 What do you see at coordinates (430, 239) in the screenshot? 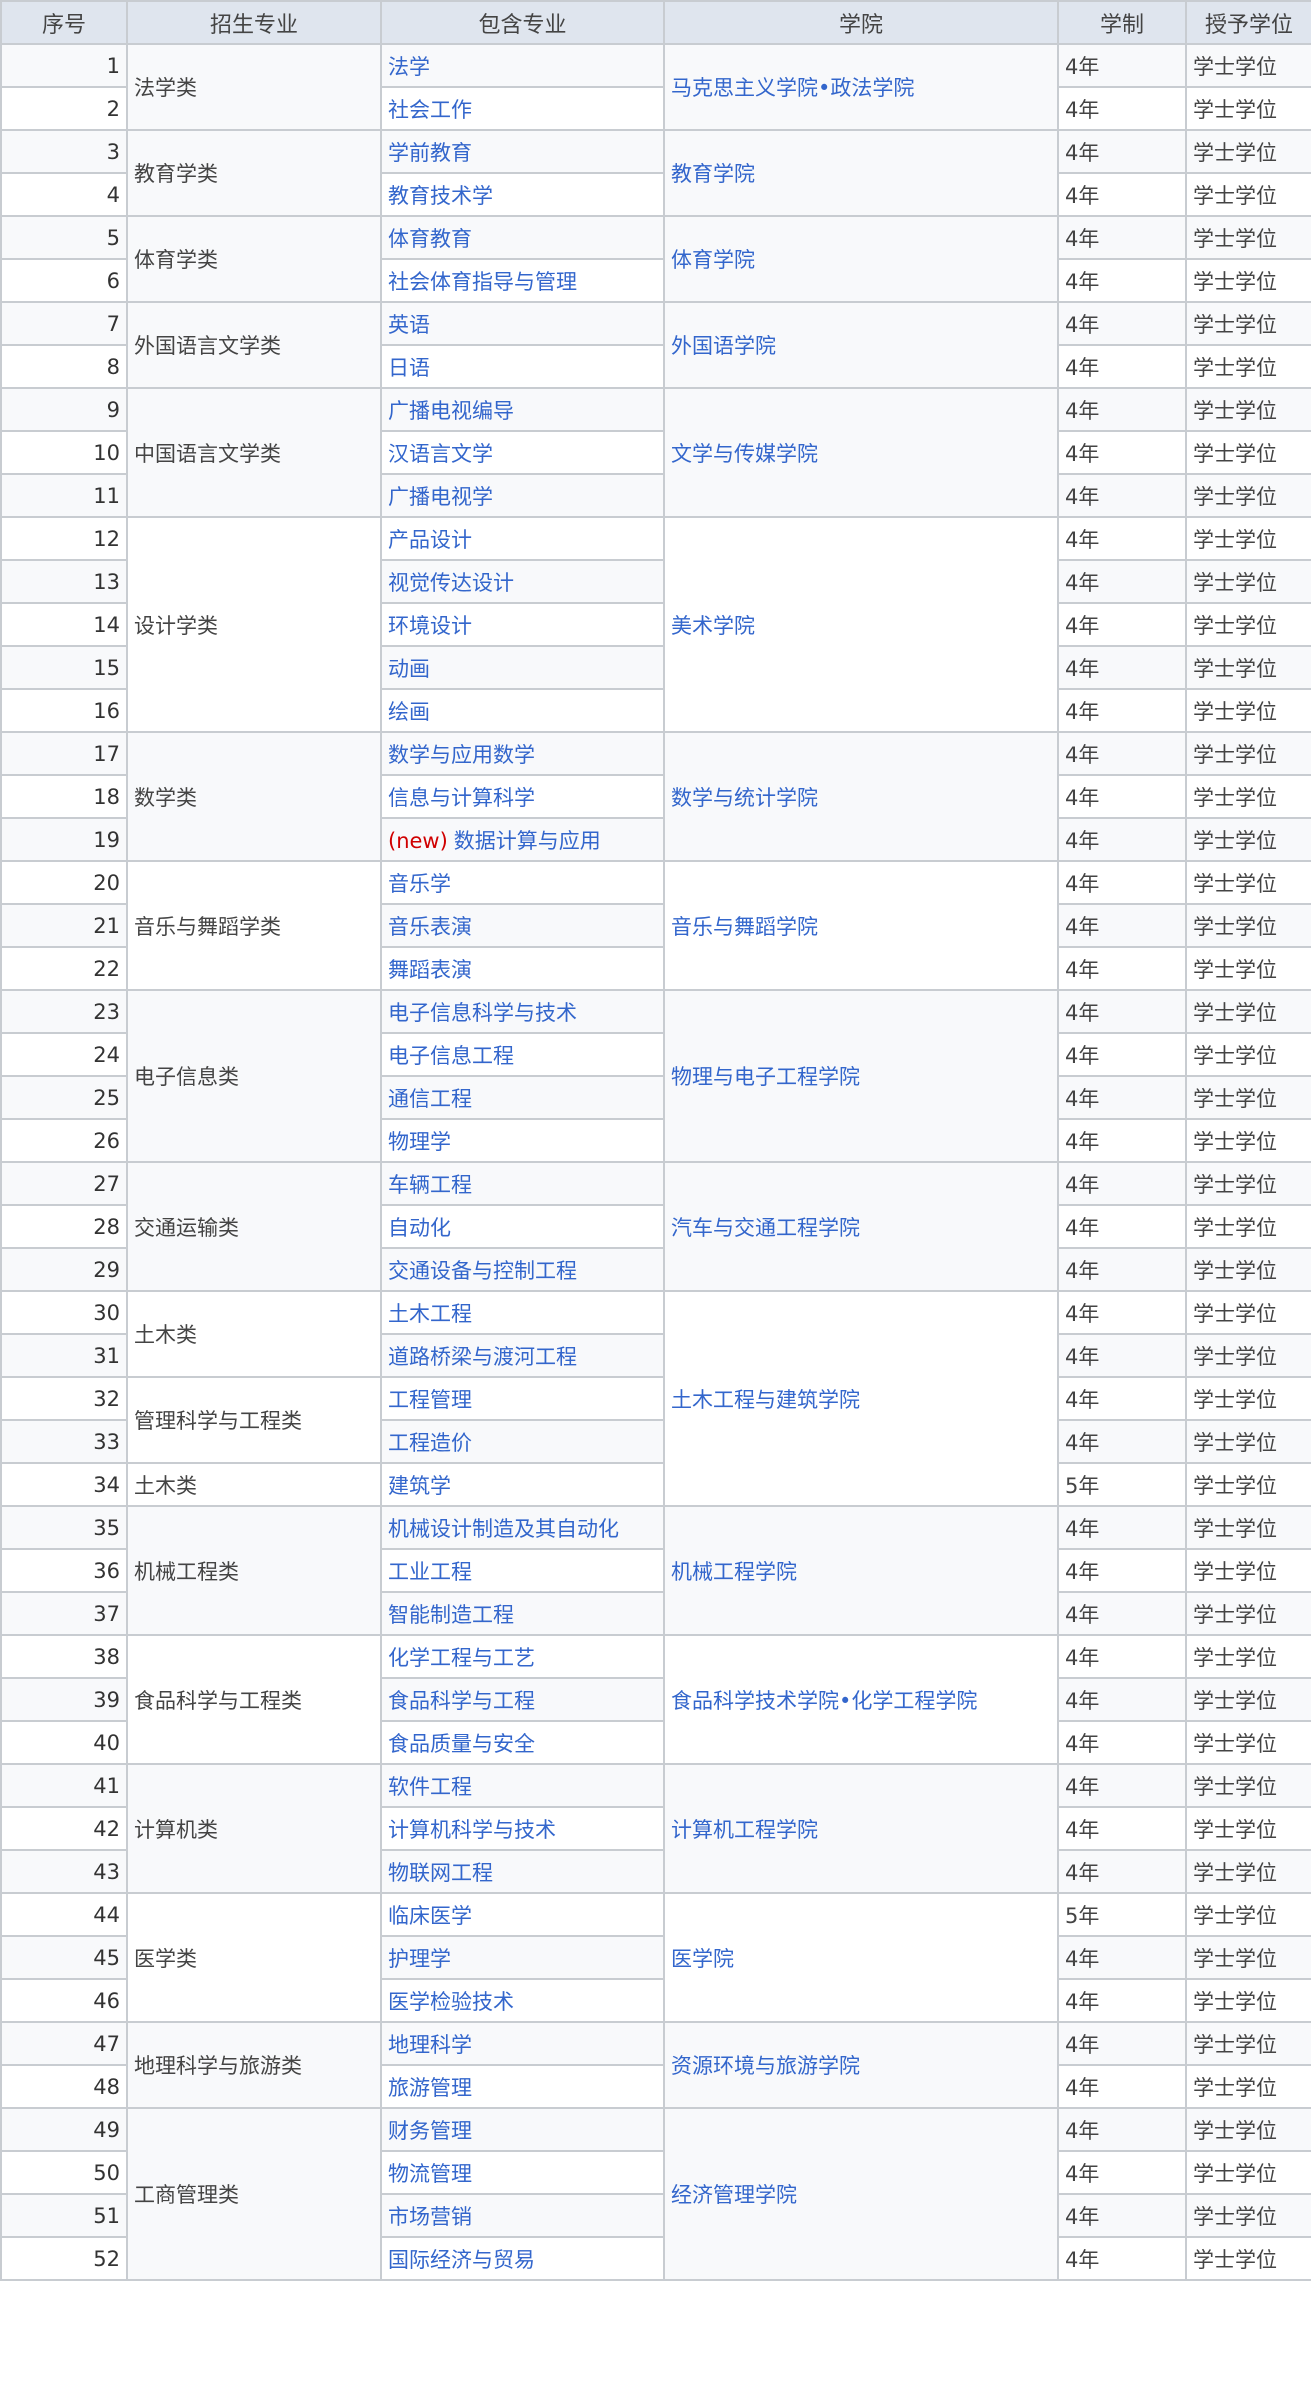
I see `major-link: 体育教育` at bounding box center [430, 239].